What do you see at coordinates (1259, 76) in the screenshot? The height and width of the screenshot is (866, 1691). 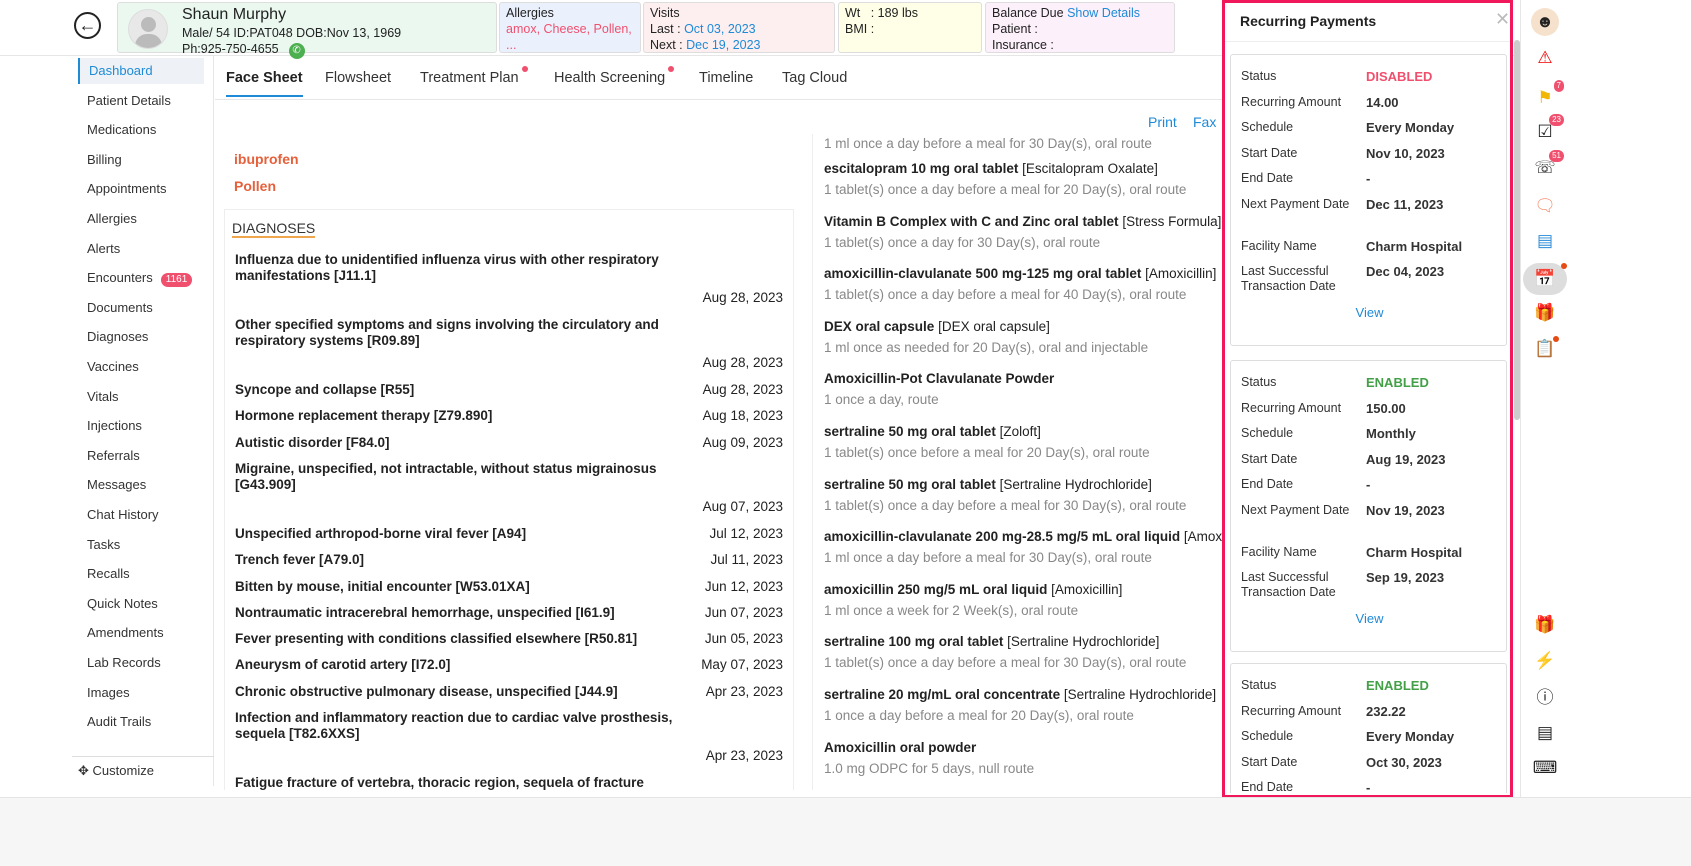 I see `field-label-status: Status` at bounding box center [1259, 76].